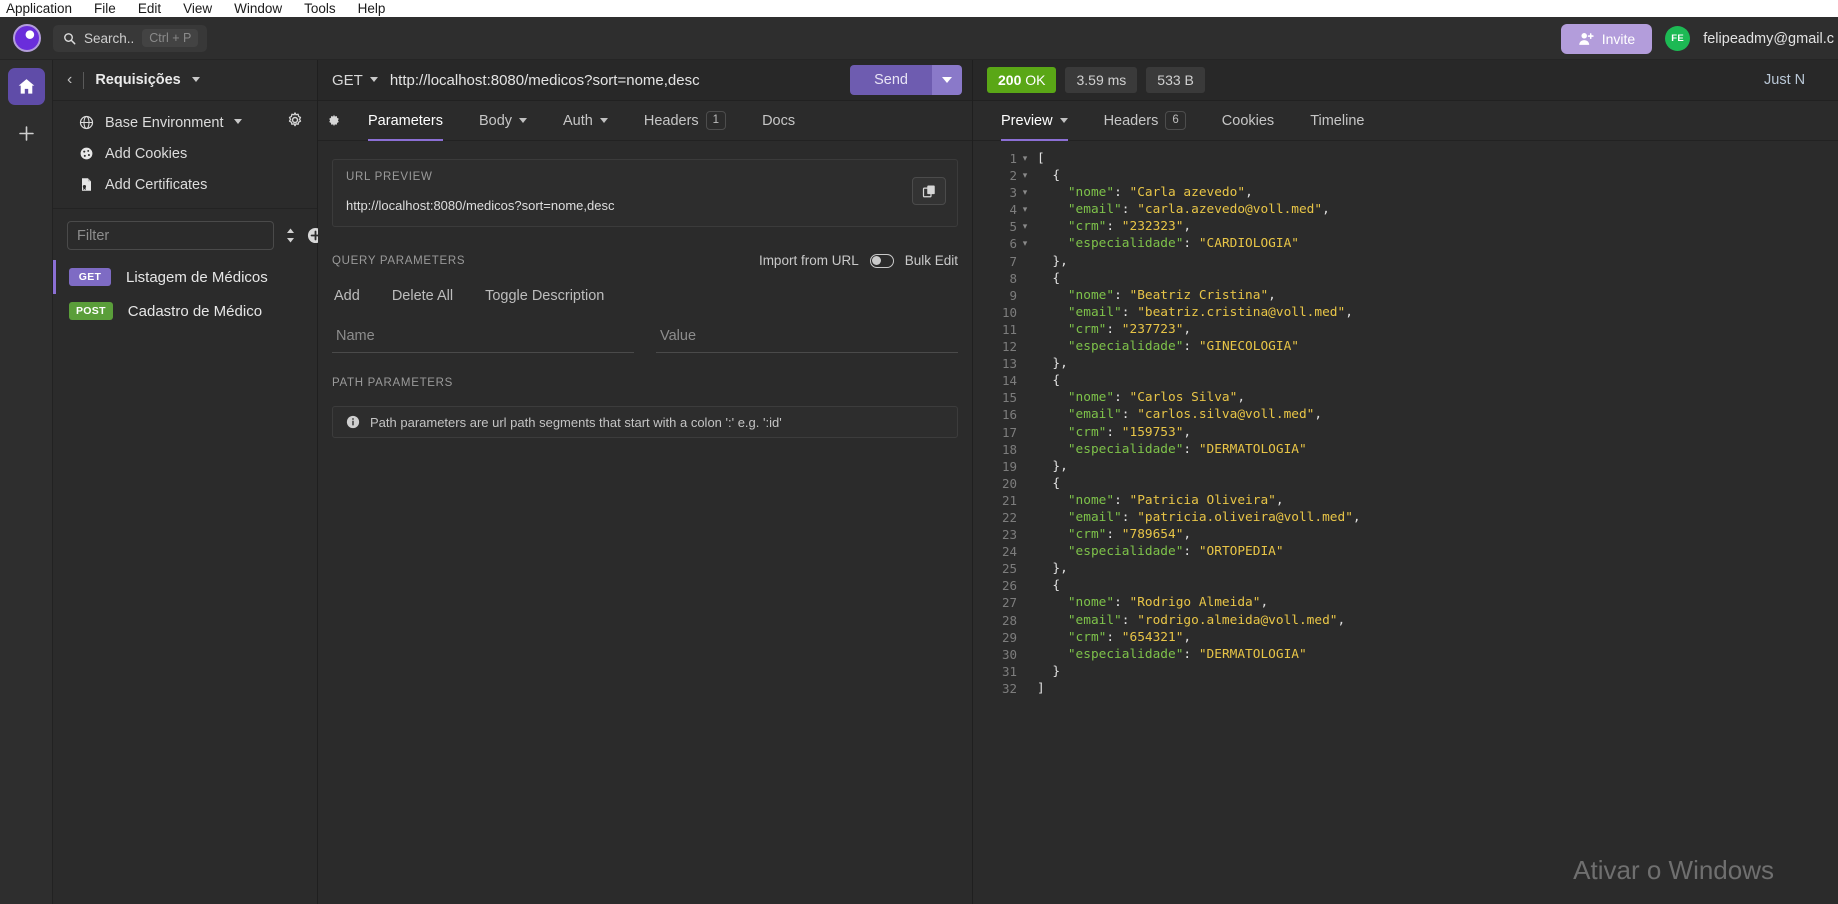 Image resolution: width=1838 pixels, height=904 pixels. I want to click on os-menu-item-help: Help, so click(372, 8).